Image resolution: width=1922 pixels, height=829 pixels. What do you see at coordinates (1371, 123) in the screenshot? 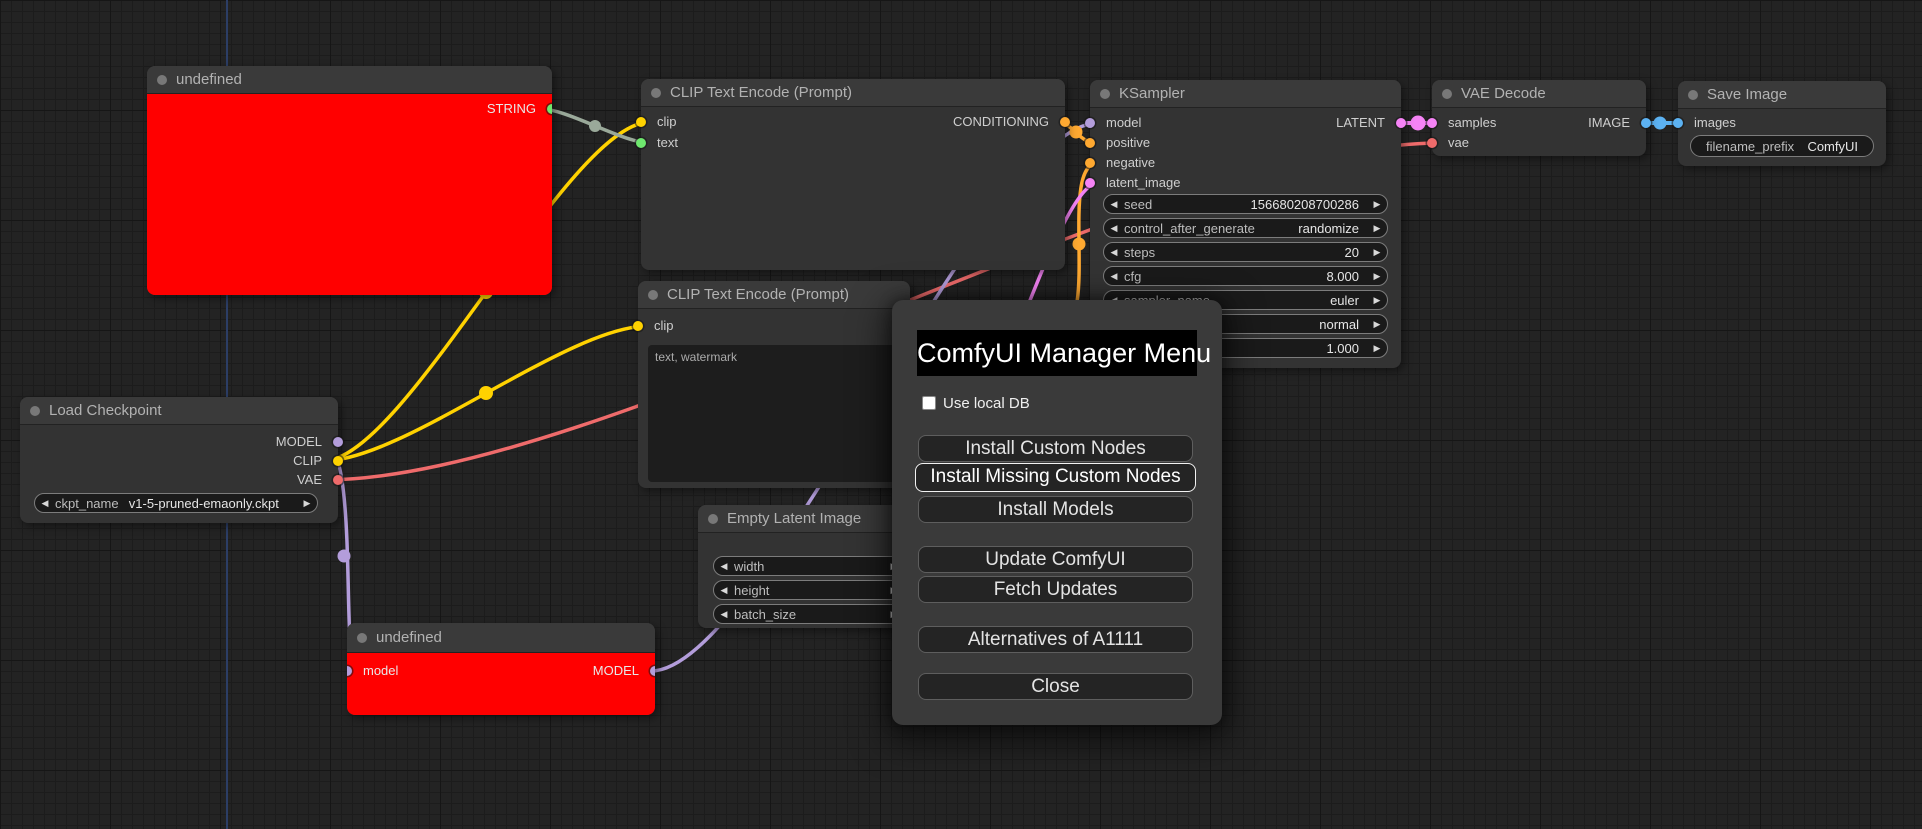
I see `output-slot-latent: LATENT` at bounding box center [1371, 123].